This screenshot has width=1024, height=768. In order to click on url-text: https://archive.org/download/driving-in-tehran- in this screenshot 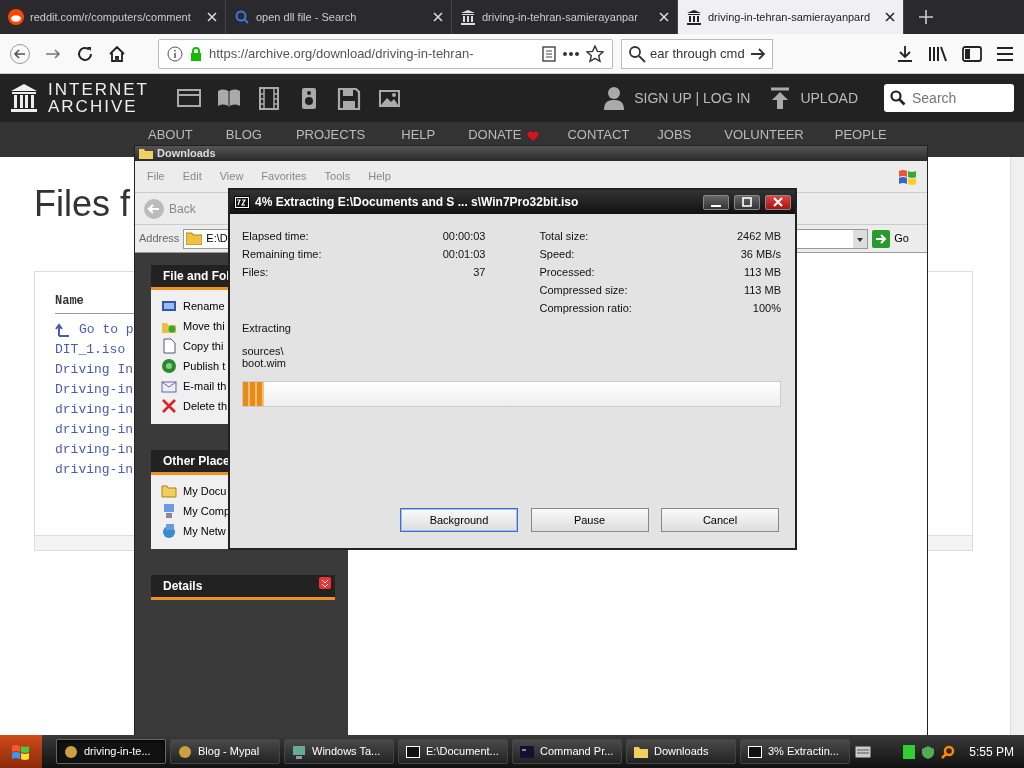, I will do `click(342, 53)`.